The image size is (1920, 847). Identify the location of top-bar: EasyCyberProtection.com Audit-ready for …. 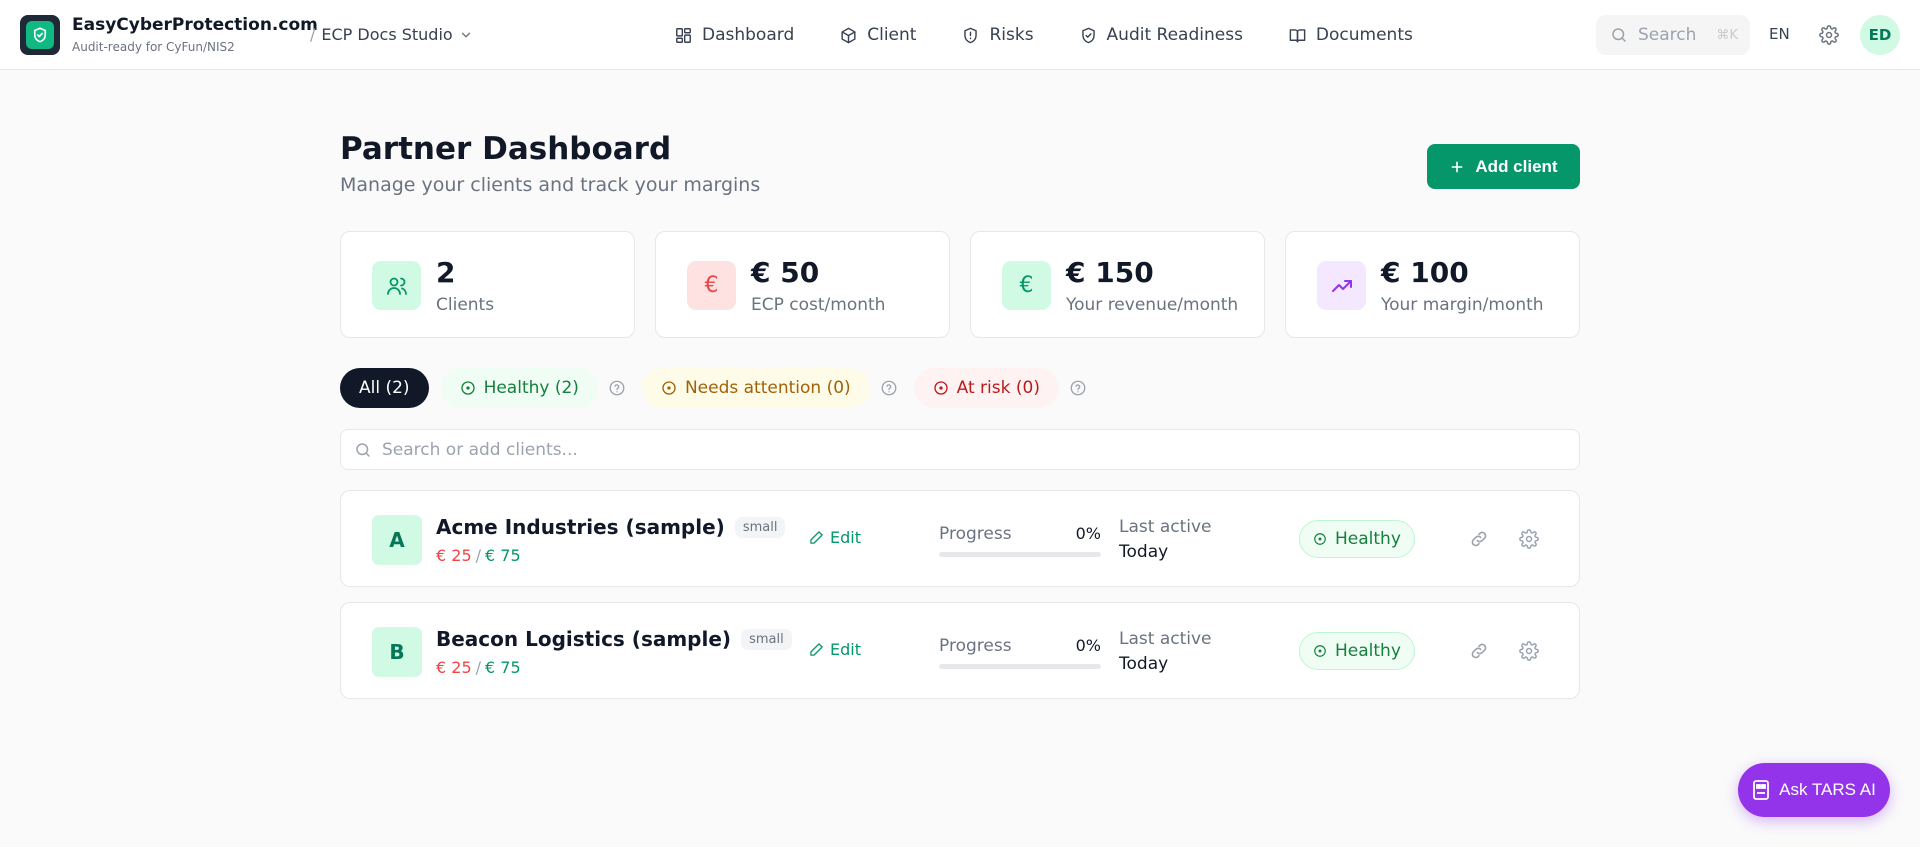
(960, 35).